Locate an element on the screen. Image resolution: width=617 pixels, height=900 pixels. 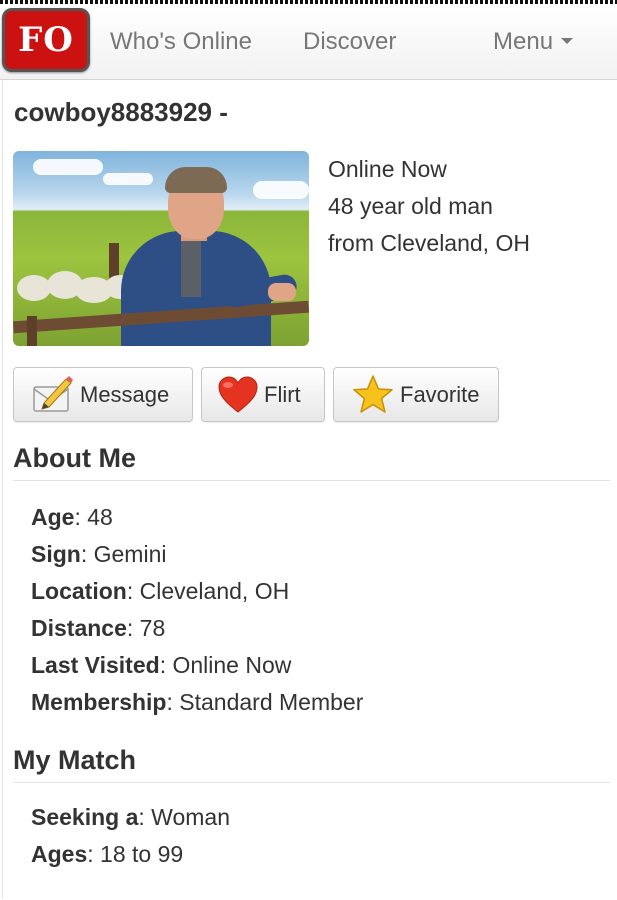
about-me-heading: About Me is located at coordinates (74, 458).